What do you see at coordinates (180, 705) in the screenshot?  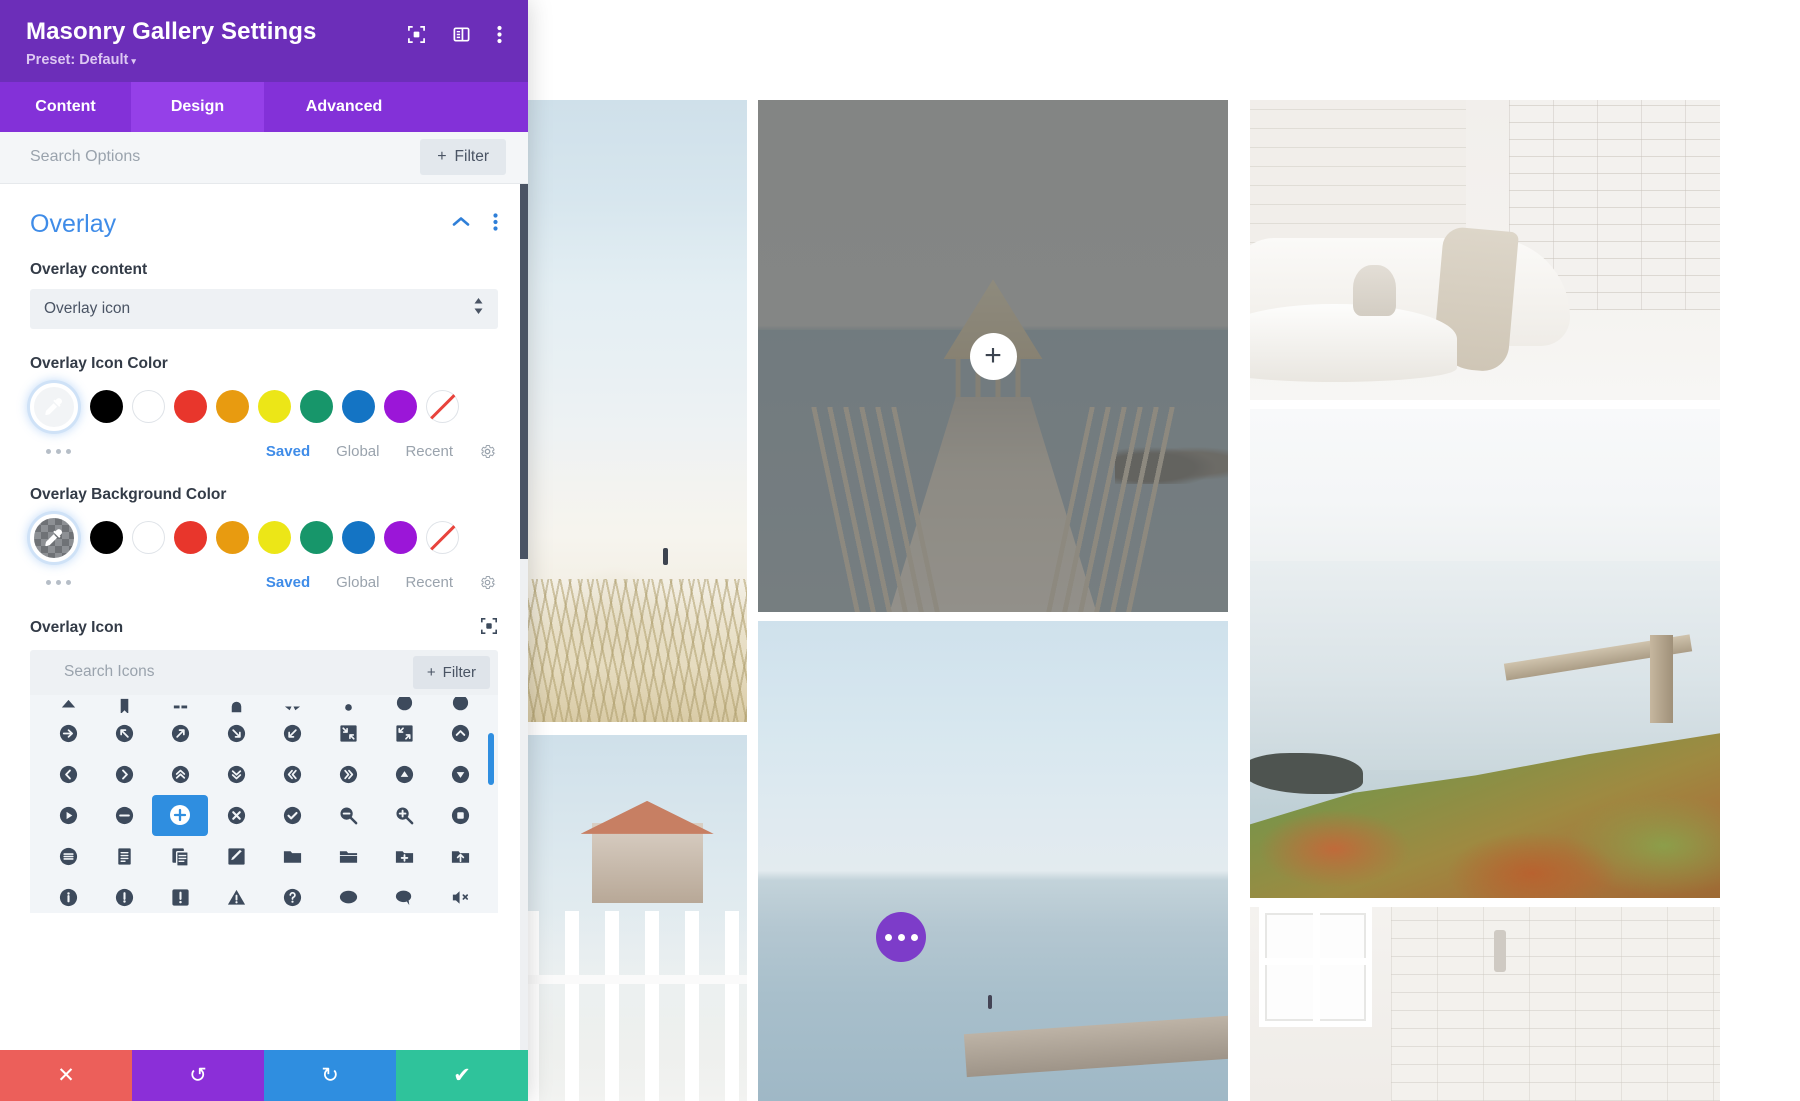 I see `icon-arrows-partial-icon` at bounding box center [180, 705].